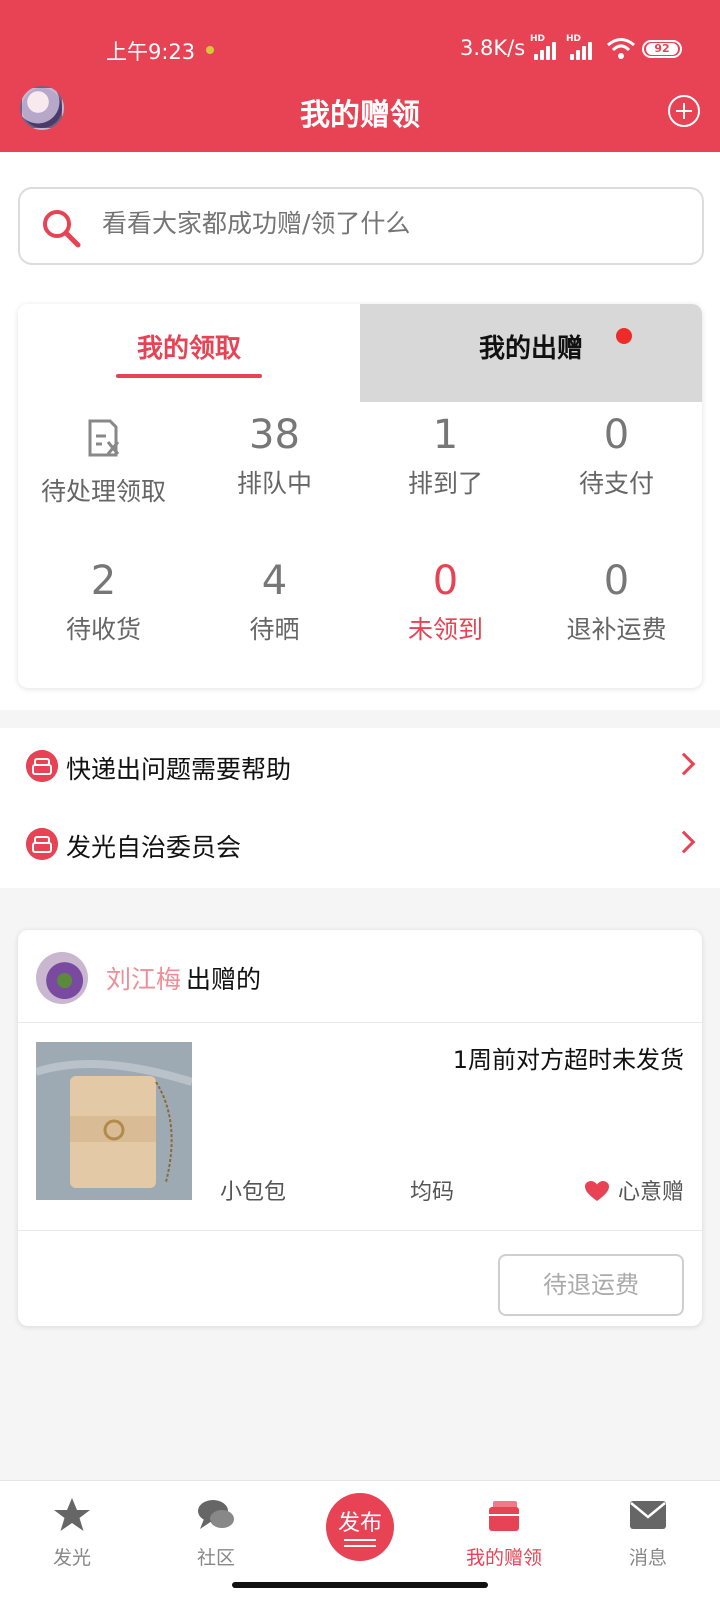 The image size is (720, 1600). I want to click on publish-label: 发布, so click(359, 1523).